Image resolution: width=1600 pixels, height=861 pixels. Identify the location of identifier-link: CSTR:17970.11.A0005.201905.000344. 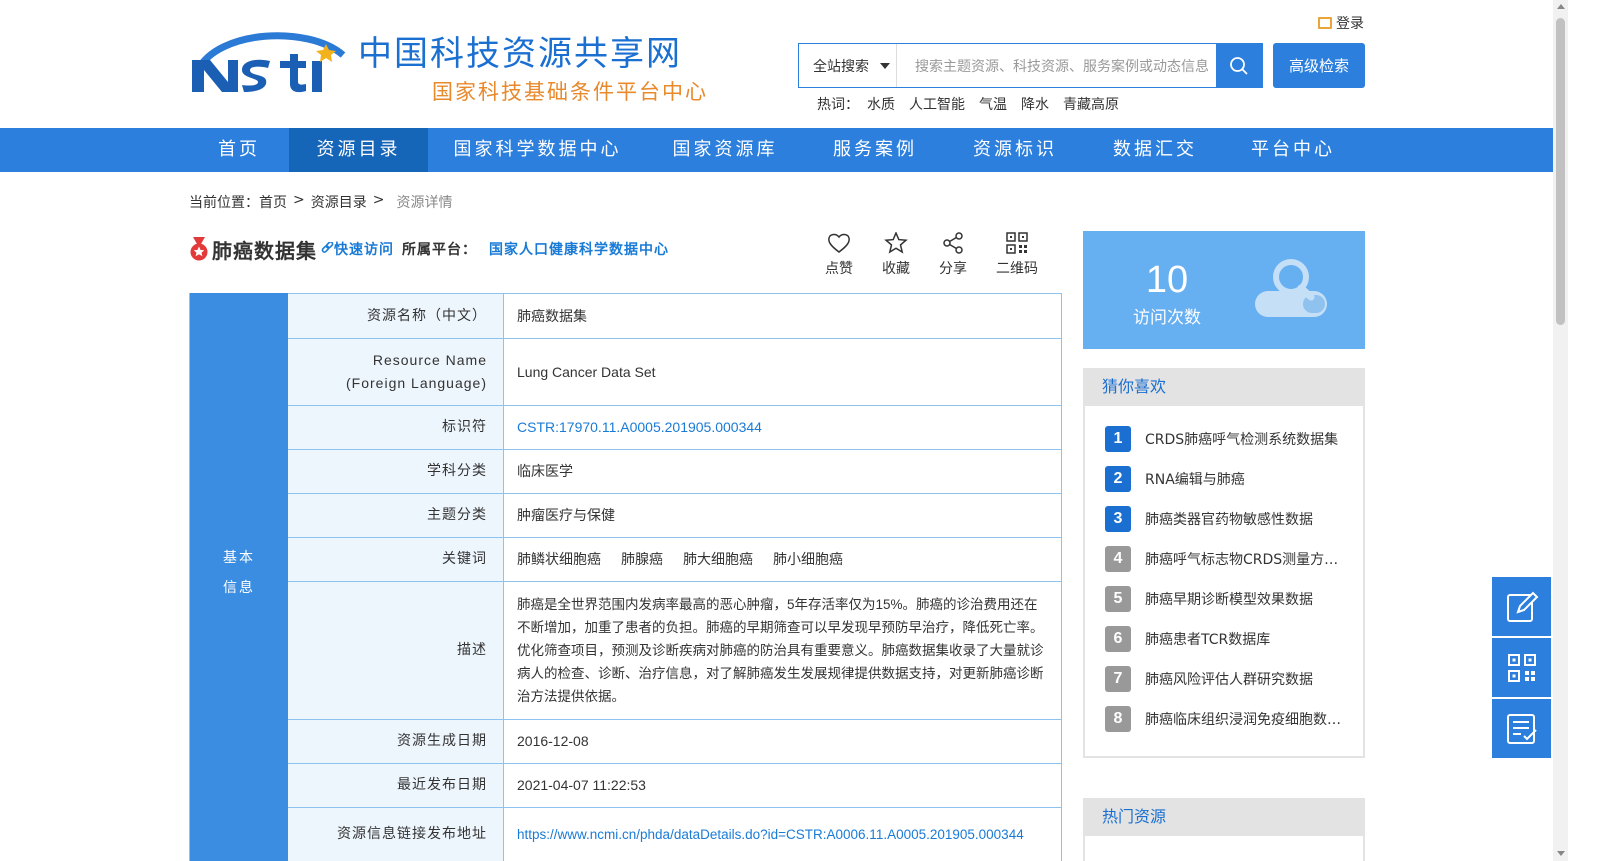
(781, 427).